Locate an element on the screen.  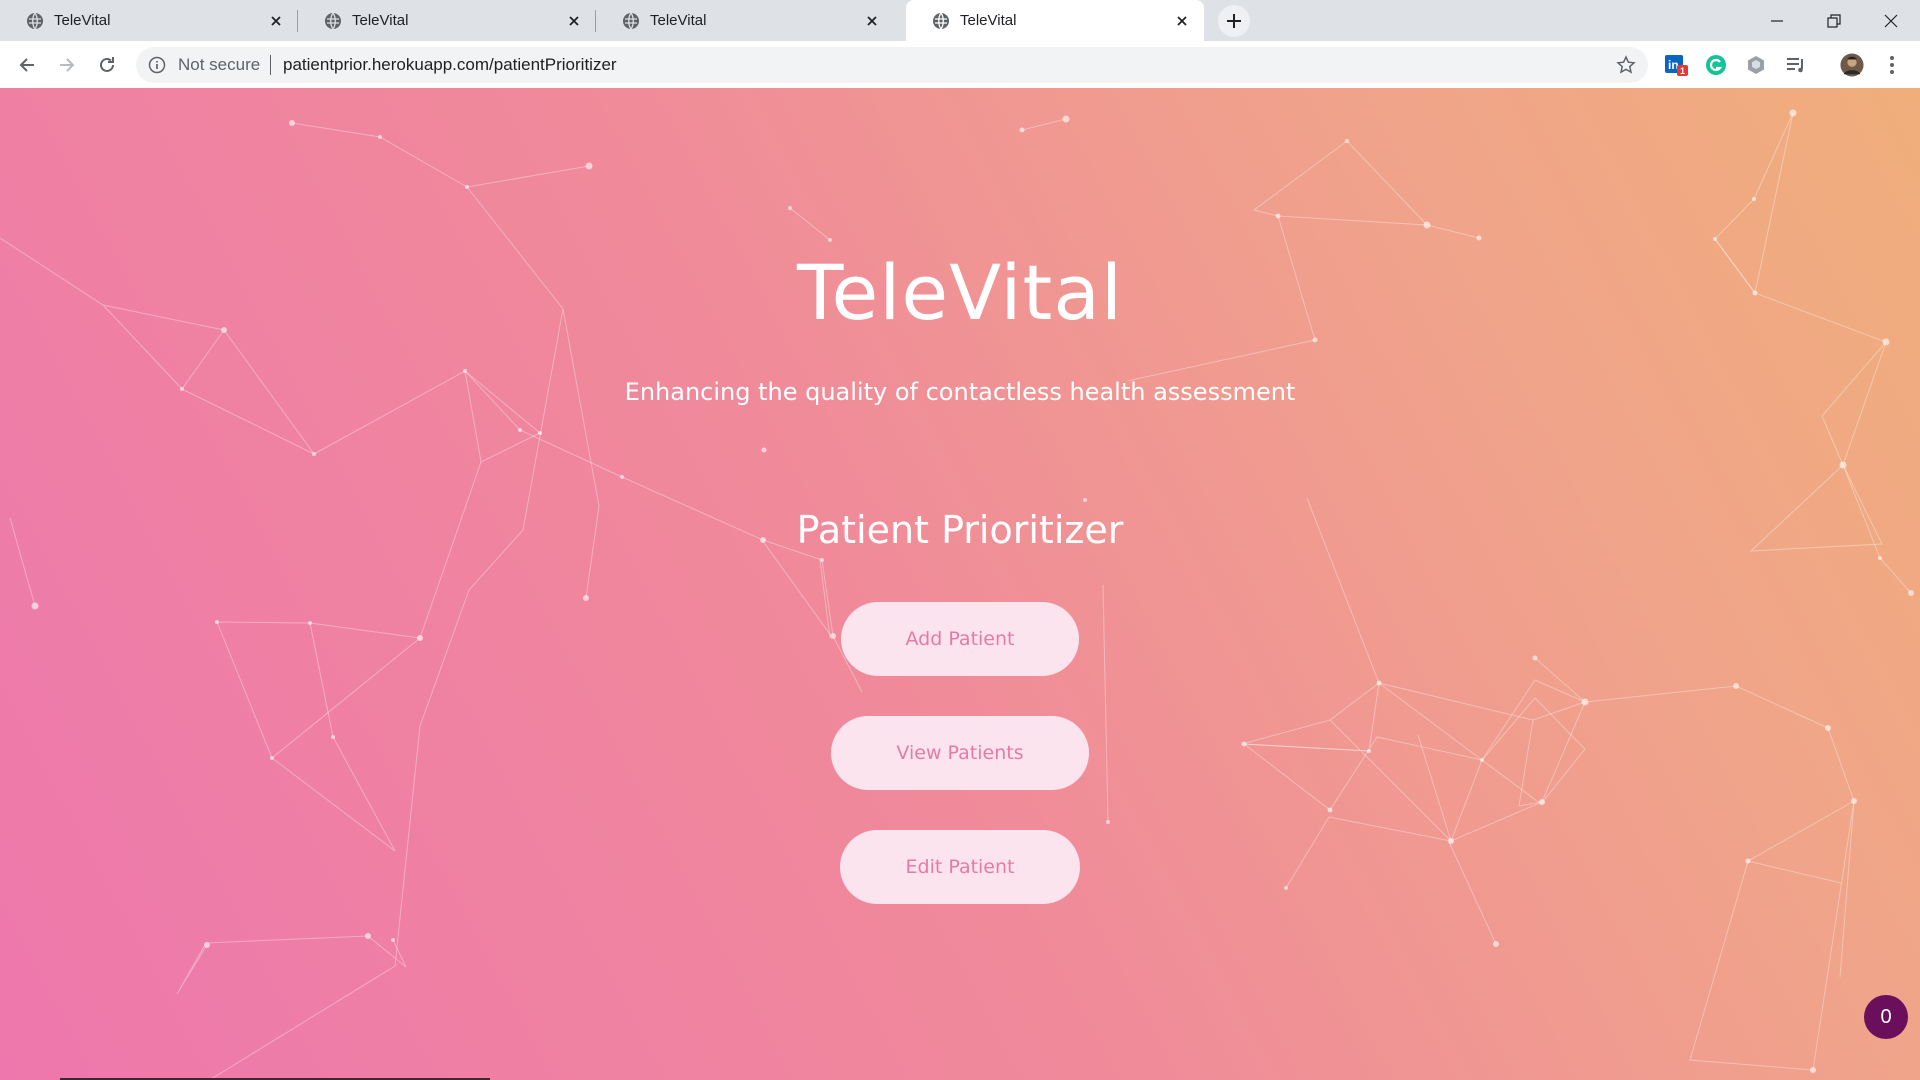
reload-icon is located at coordinates (107, 64).